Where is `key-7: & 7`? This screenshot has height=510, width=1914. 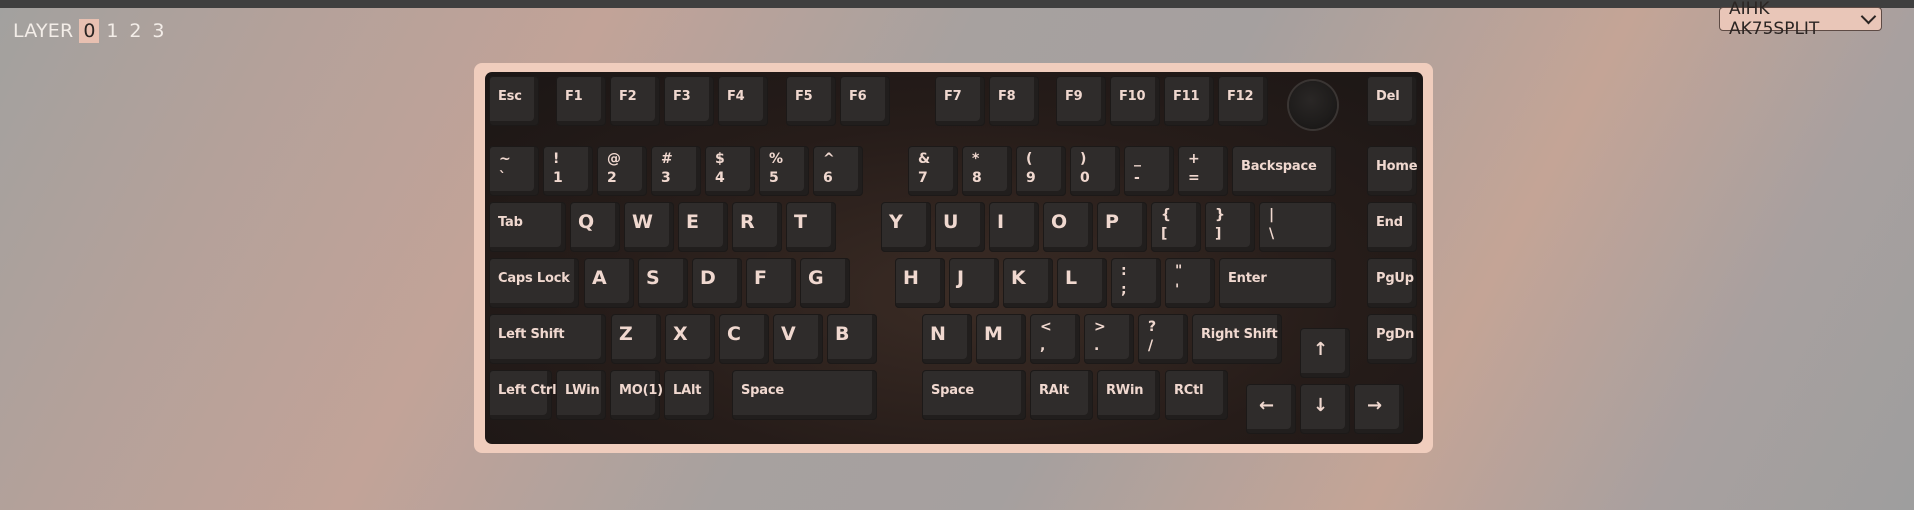
key-7: & 7 is located at coordinates (933, 171).